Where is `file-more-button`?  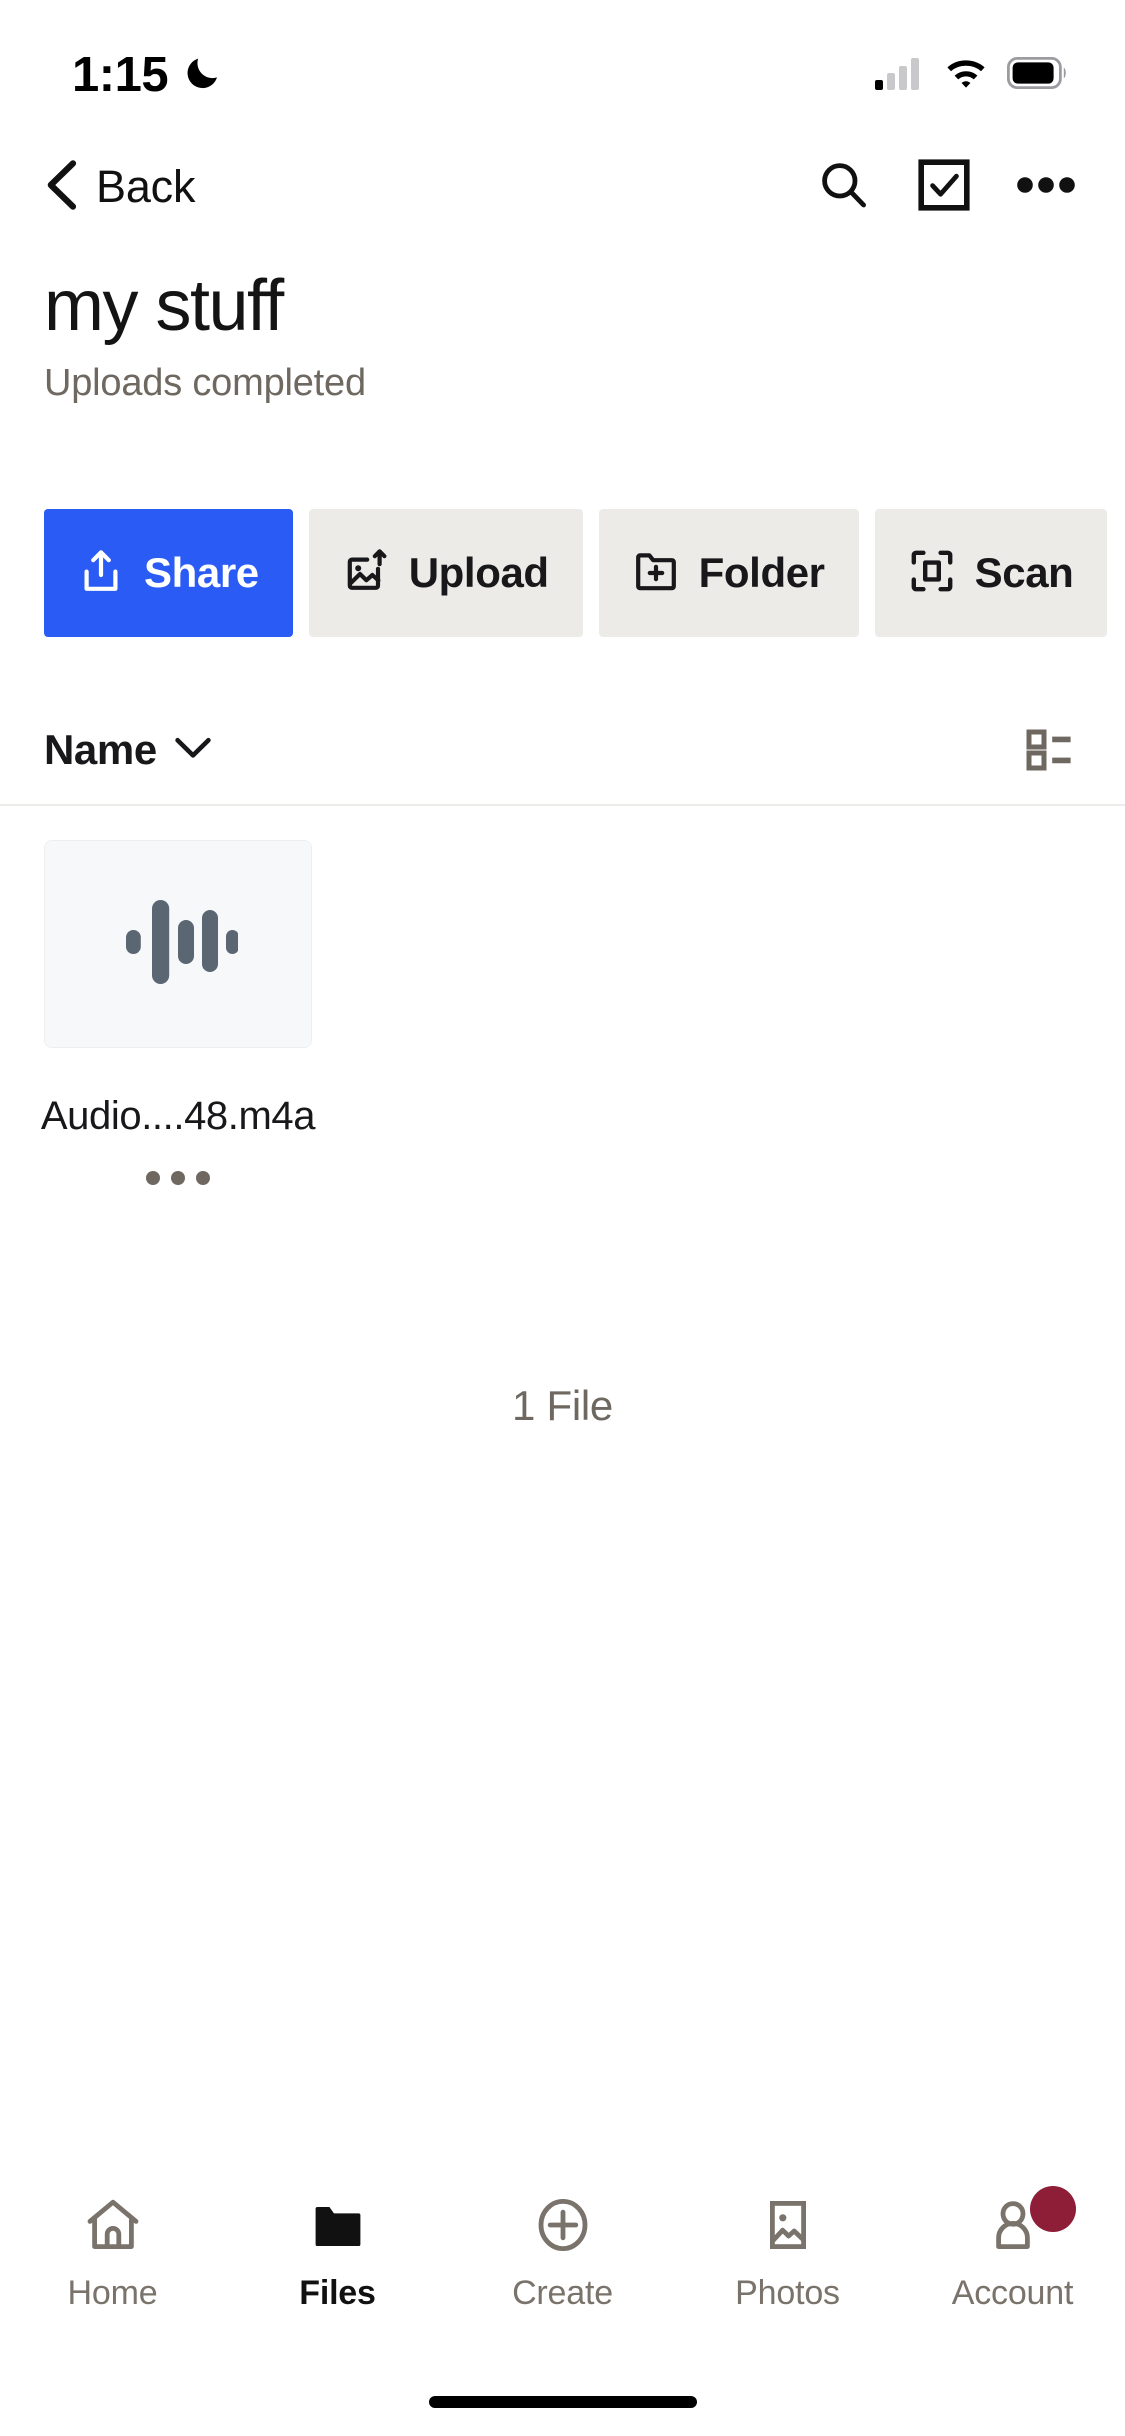
file-more-button is located at coordinates (178, 1178).